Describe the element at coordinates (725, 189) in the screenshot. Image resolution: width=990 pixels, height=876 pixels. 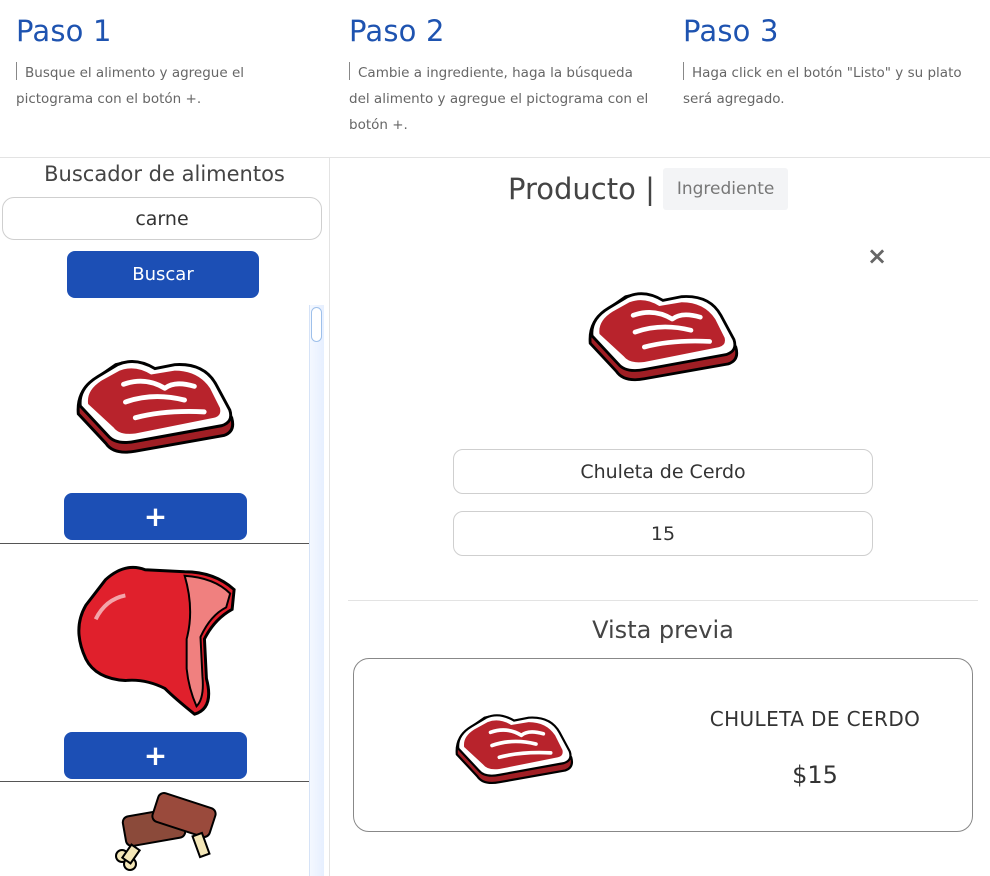
I see `tab-ingredient: Ingrediente` at that location.